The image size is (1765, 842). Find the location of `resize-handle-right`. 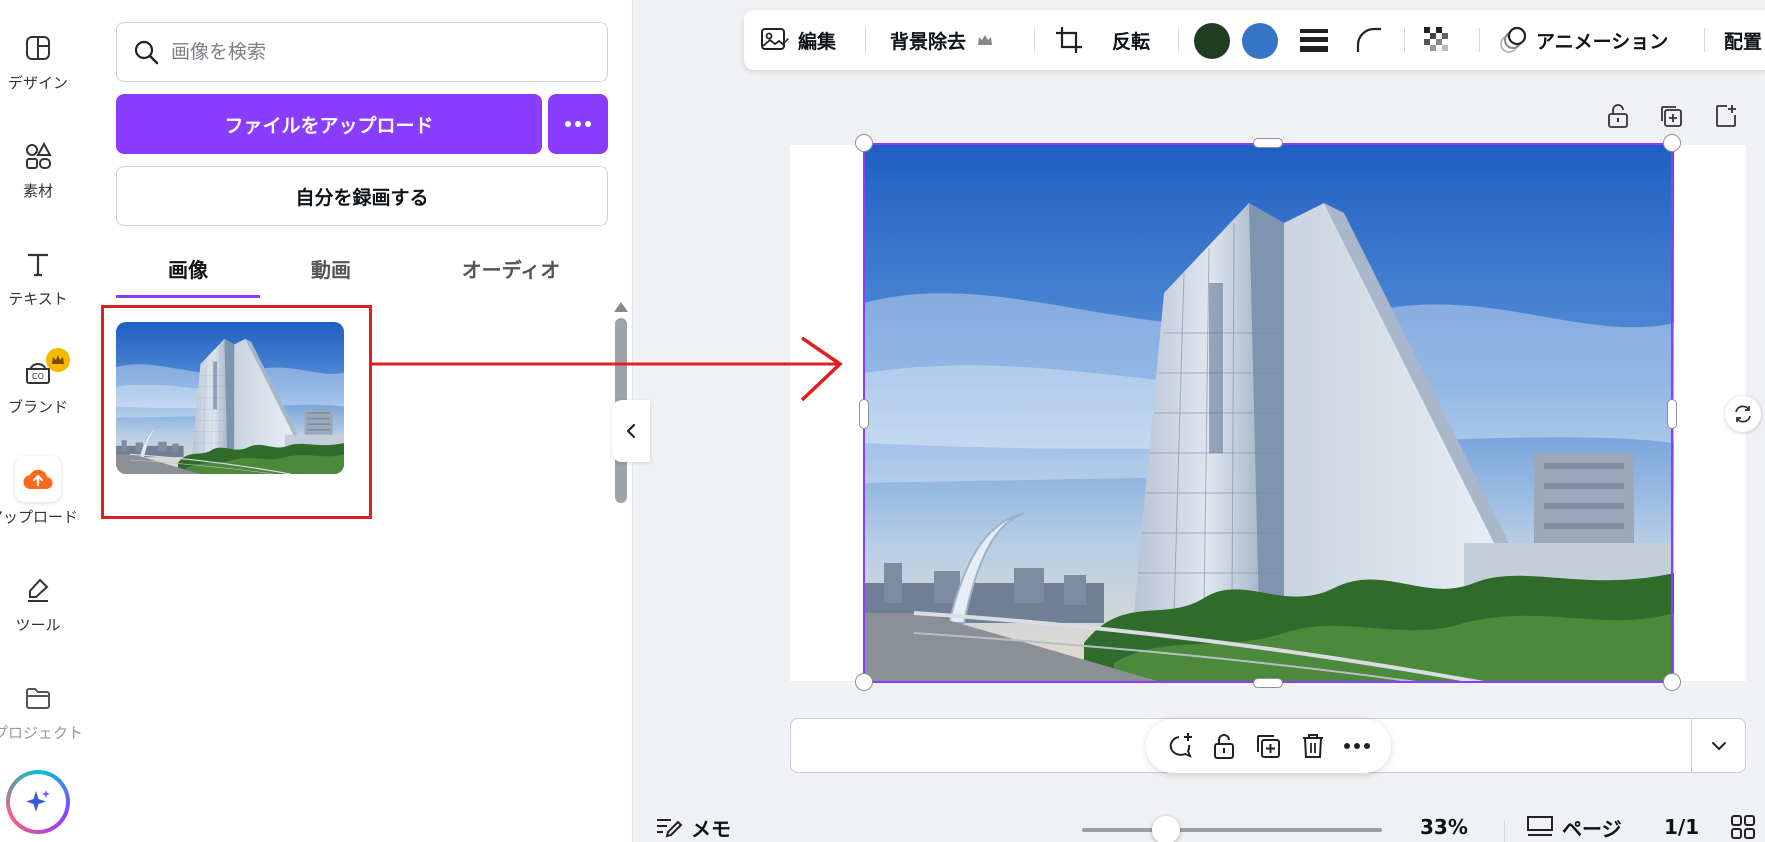

resize-handle-right is located at coordinates (1672, 414).